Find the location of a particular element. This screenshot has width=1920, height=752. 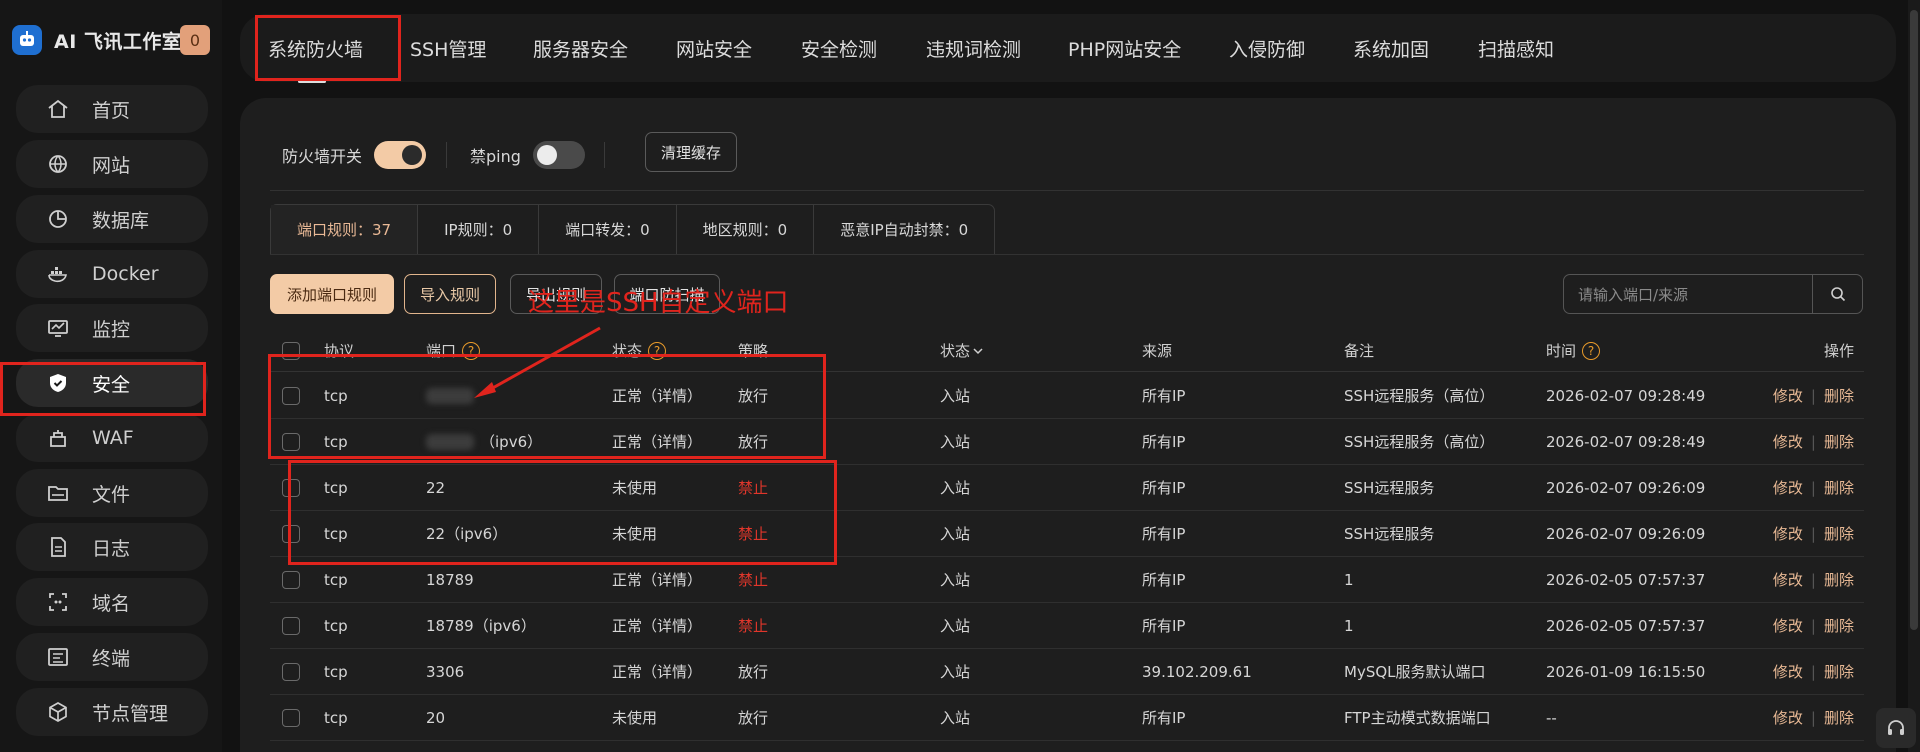

cell-remark: SSH远程服务（高位） is located at coordinates (1419, 442).